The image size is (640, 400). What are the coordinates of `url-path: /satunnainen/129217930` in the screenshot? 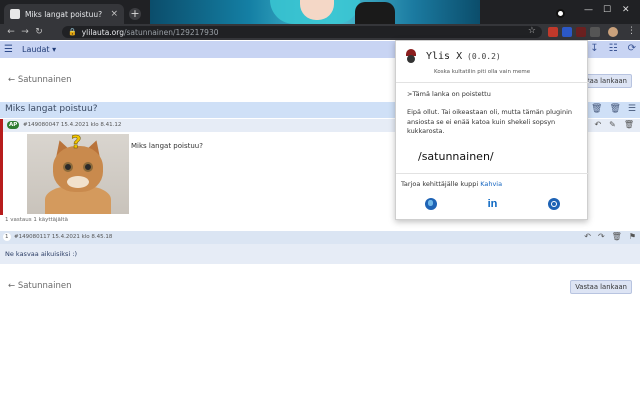 It's located at (171, 32).